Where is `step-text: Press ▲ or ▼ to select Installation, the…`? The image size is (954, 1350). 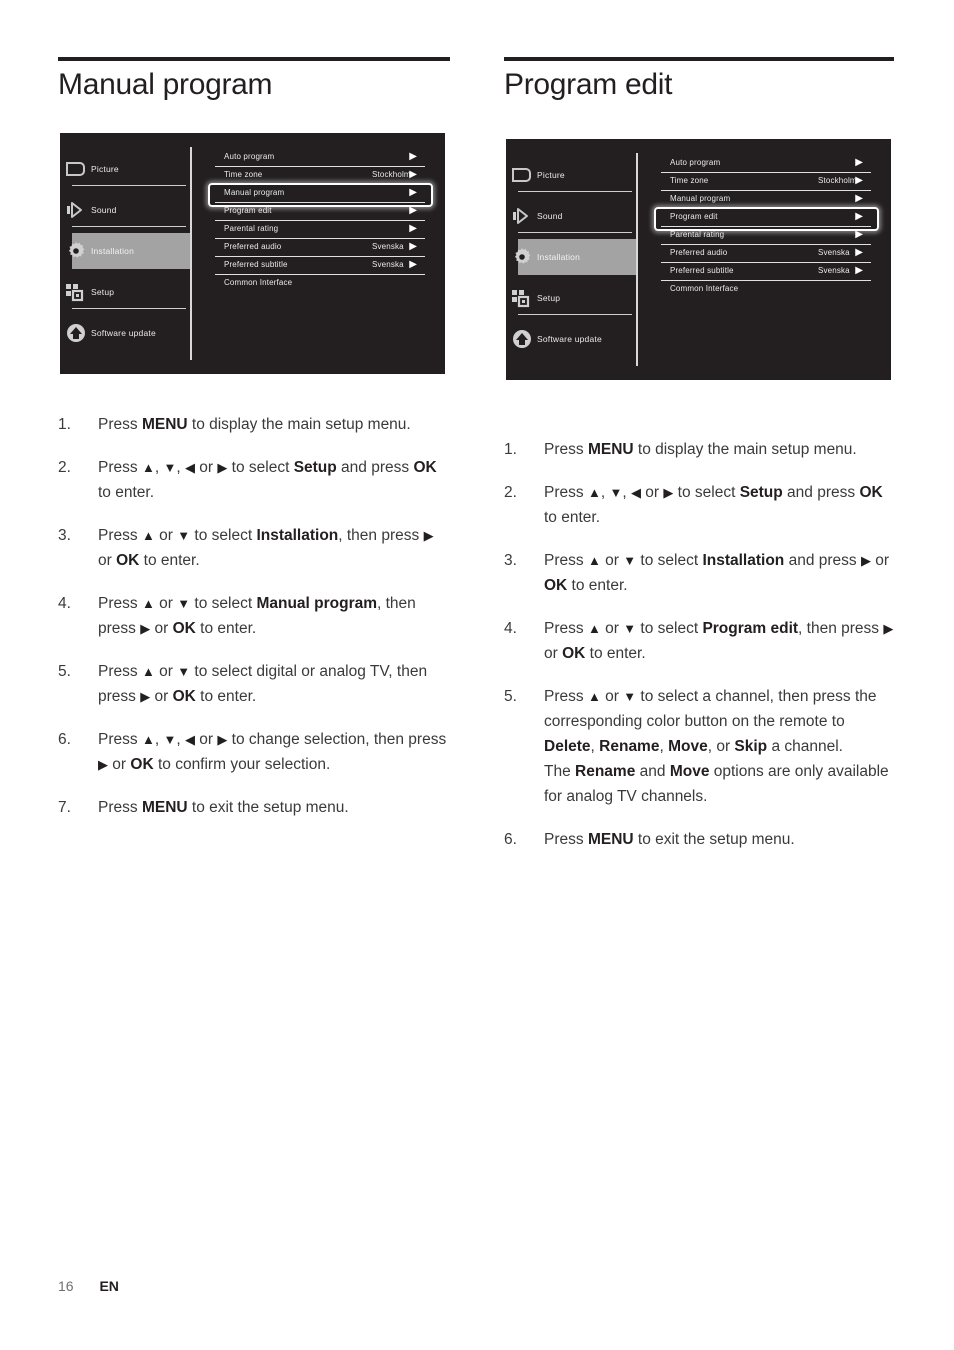
step-text: Press ▲ or ▼ to select Installation, the… is located at coordinates (266, 548).